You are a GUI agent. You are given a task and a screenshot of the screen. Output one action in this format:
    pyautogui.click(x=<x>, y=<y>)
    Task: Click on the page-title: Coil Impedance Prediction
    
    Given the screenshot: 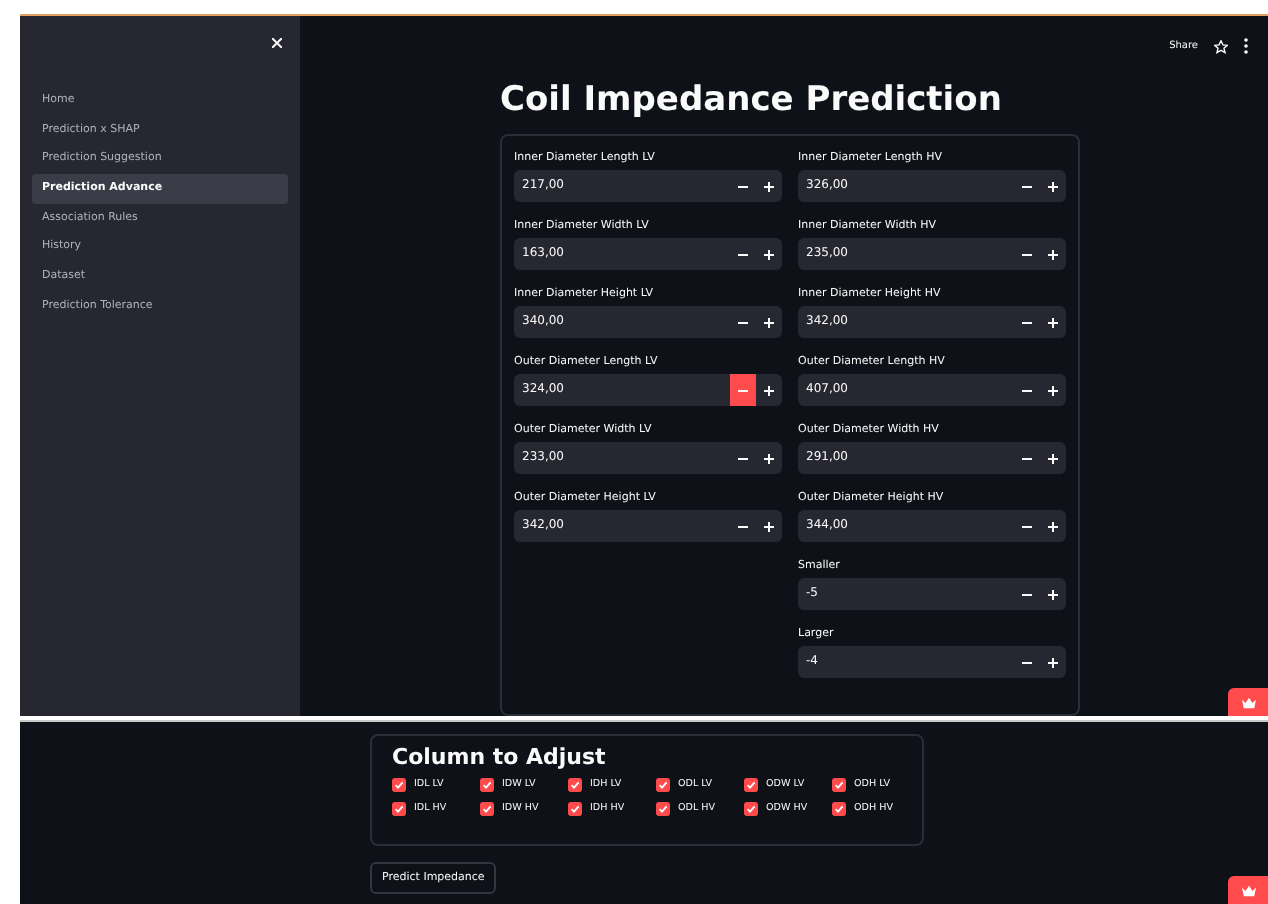 What is the action you would take?
    pyautogui.click(x=752, y=100)
    